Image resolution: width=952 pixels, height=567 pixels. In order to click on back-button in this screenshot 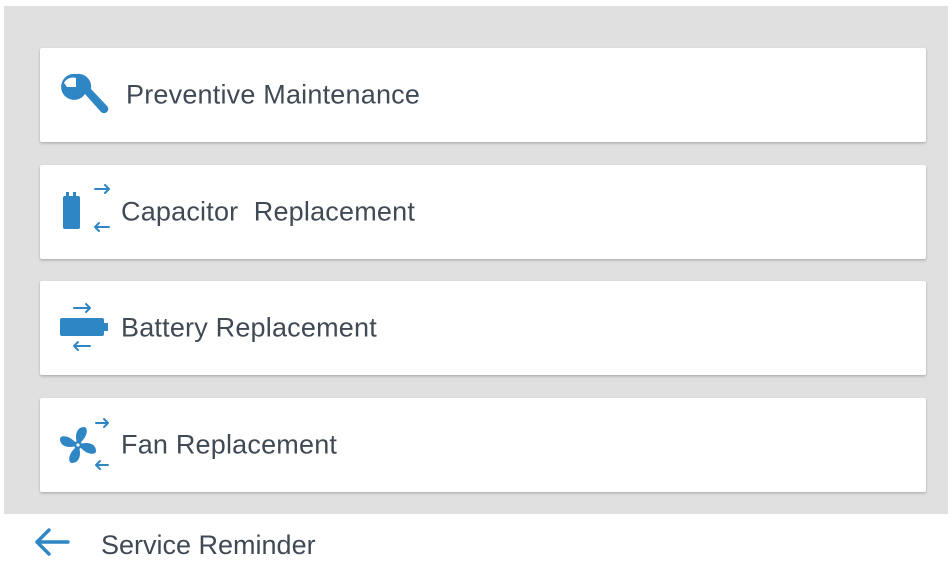, I will do `click(52, 544)`.